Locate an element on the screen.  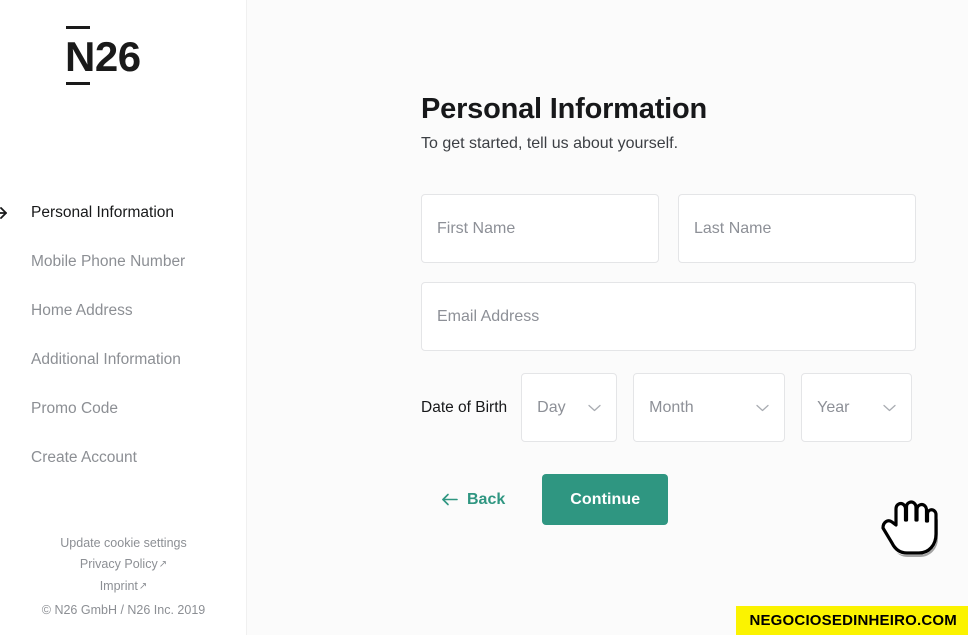
date-of-birth-label: Date of Birth is located at coordinates (464, 407).